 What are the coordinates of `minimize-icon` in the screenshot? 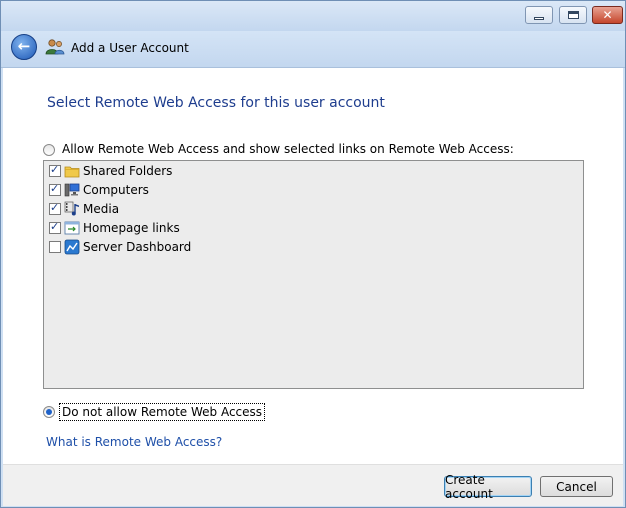 It's located at (539, 18).